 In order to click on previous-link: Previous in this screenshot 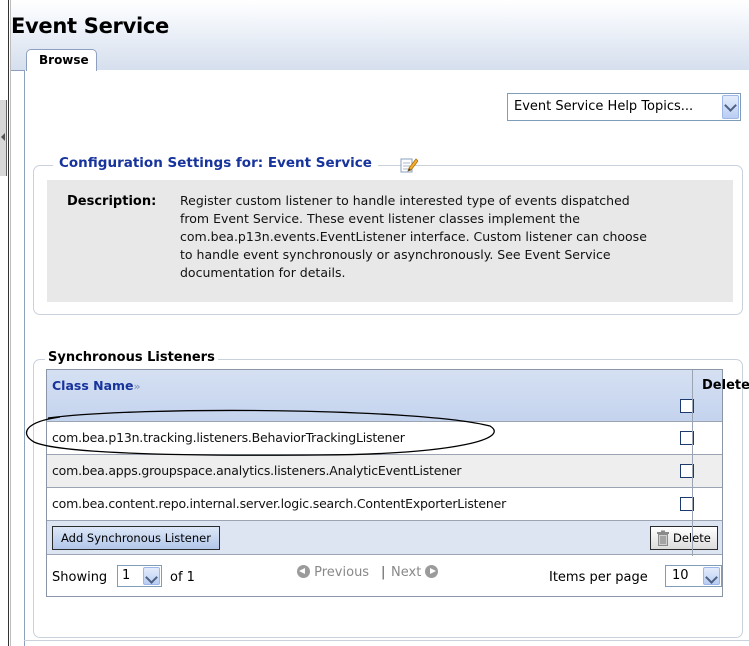, I will do `click(333, 572)`.